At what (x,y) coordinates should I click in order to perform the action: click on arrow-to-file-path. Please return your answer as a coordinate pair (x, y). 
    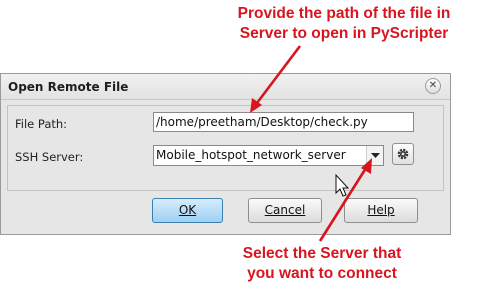
    Looking at the image, I should click on (276, 79).